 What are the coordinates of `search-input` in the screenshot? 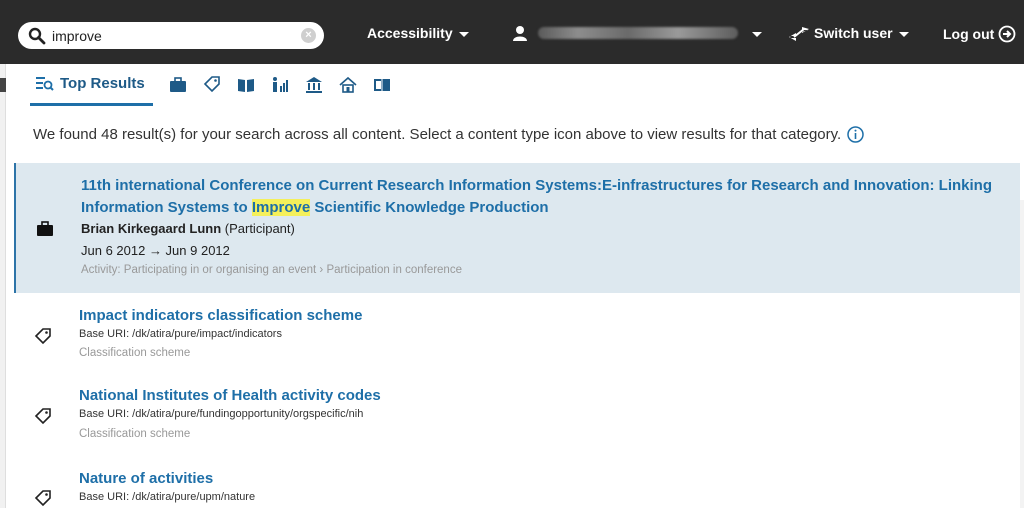 It's located at (167, 35).